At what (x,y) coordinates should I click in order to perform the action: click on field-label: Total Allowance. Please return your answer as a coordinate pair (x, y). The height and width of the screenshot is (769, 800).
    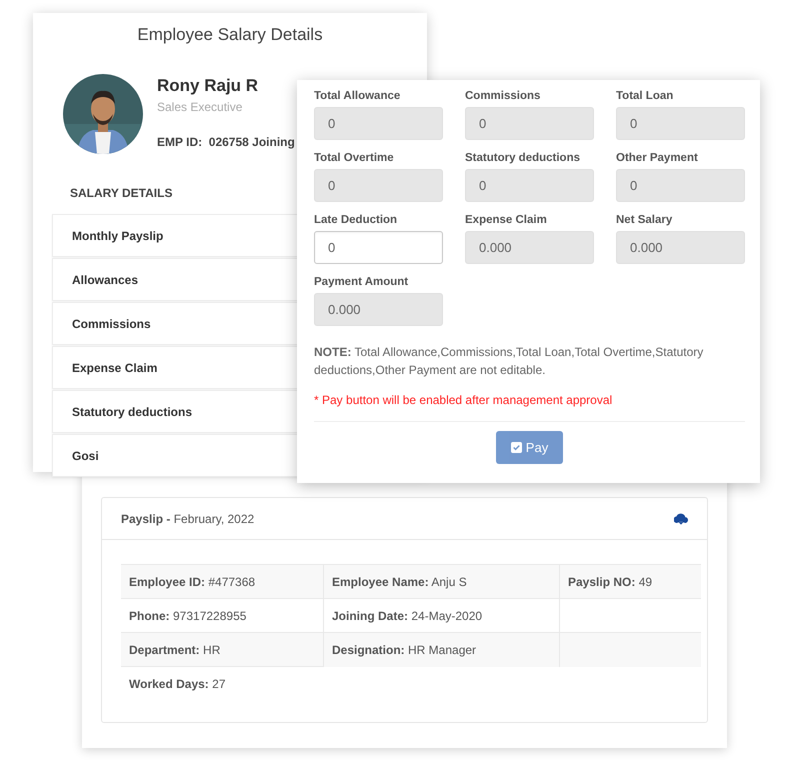
    Looking at the image, I should click on (358, 96).